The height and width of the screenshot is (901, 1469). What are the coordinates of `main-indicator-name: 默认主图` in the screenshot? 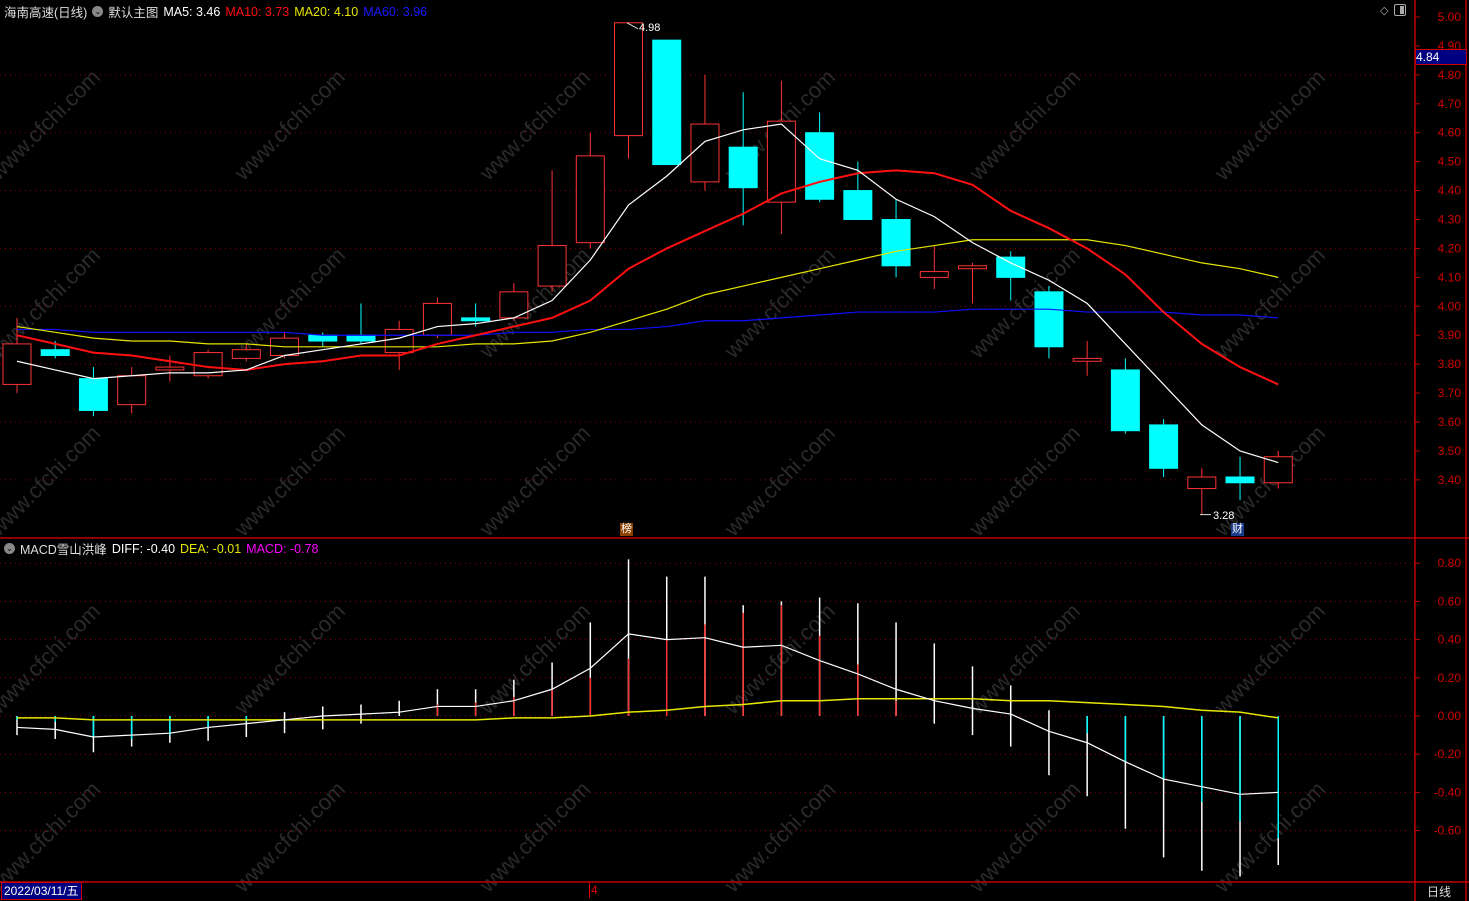 It's located at (133, 11).